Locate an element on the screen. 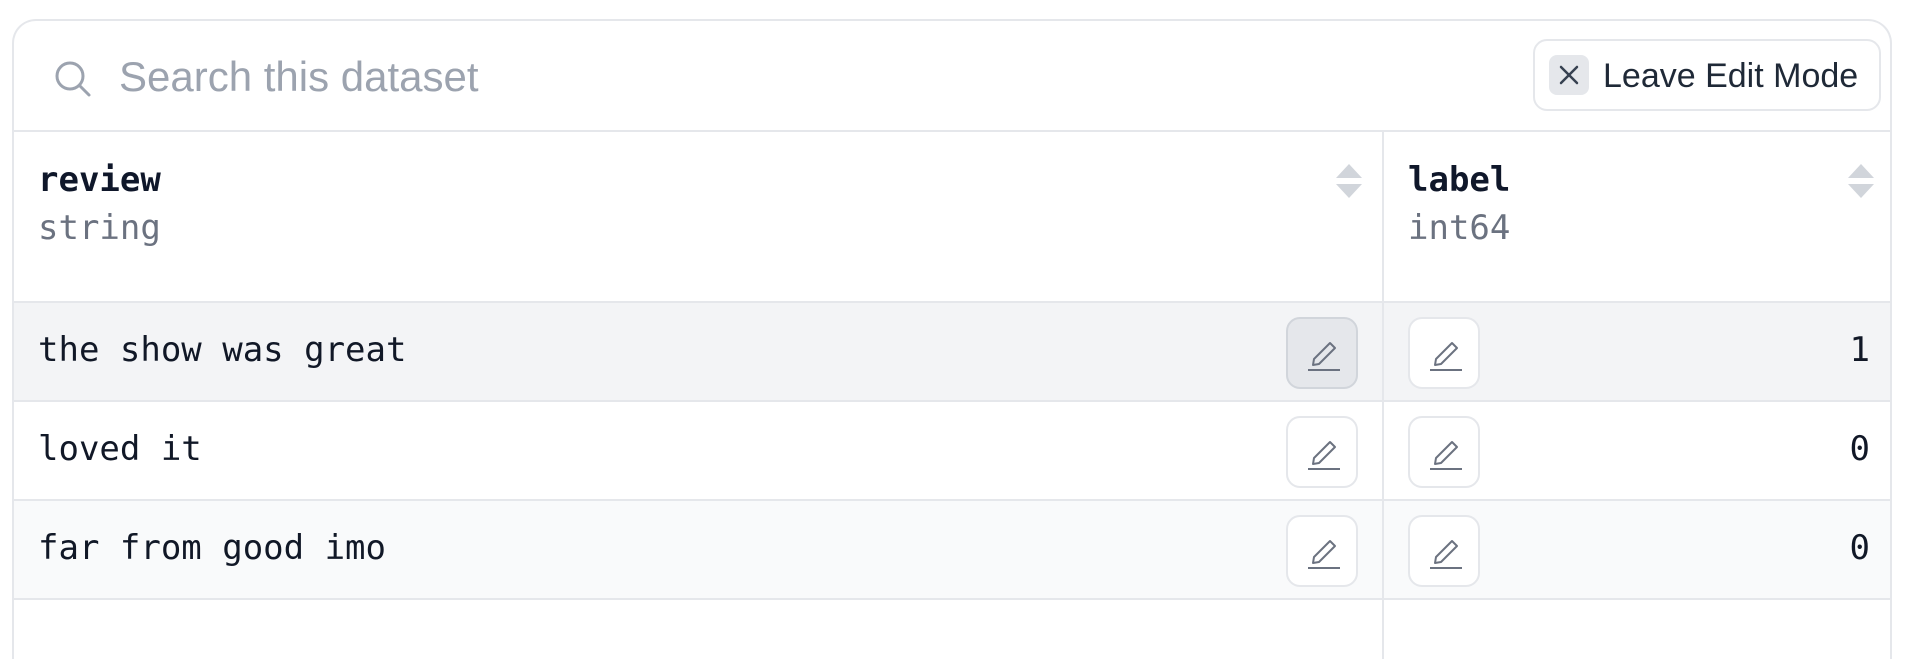  table-row: loved it 0 is located at coordinates (952, 451).